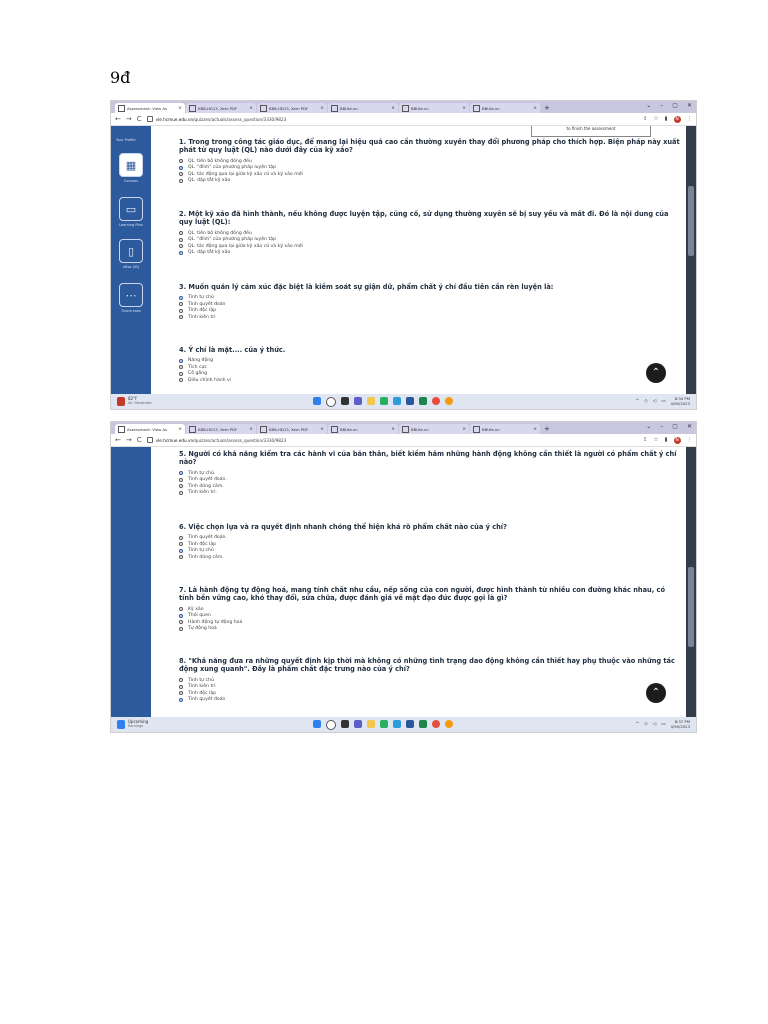  I want to click on close-window-button: ✕, so click(689, 105).